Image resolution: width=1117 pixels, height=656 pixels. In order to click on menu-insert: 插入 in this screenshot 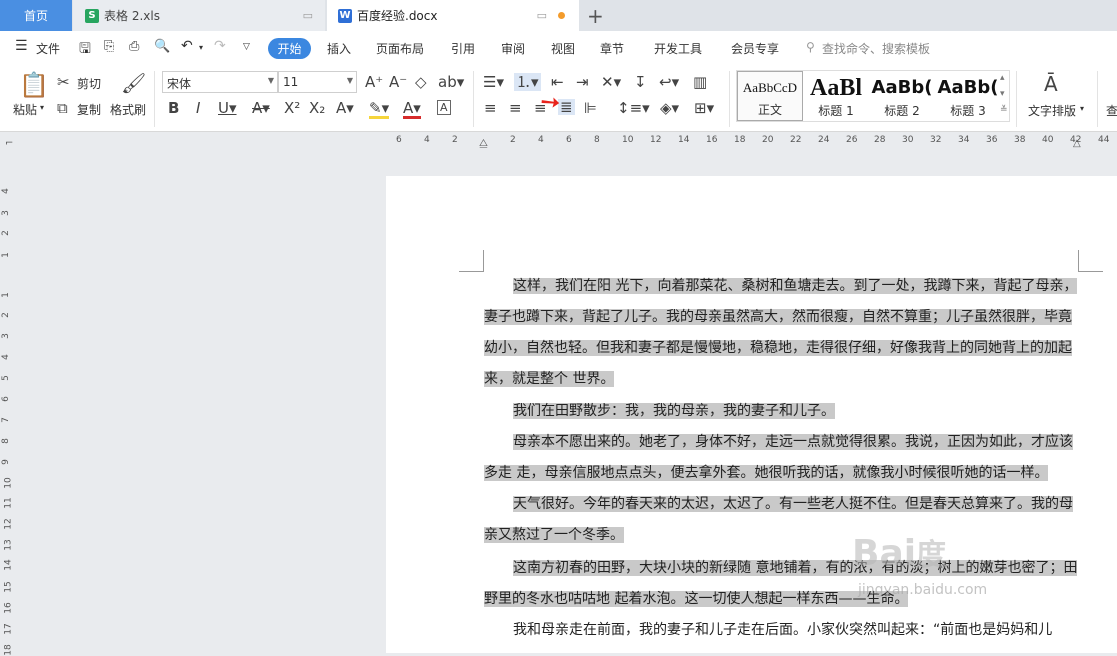, I will do `click(339, 48)`.